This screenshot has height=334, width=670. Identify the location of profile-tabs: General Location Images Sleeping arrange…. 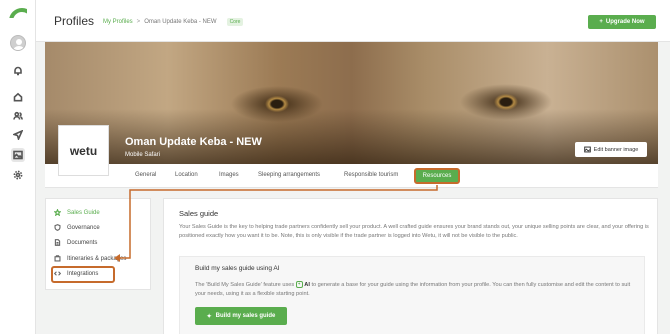
(351, 176).